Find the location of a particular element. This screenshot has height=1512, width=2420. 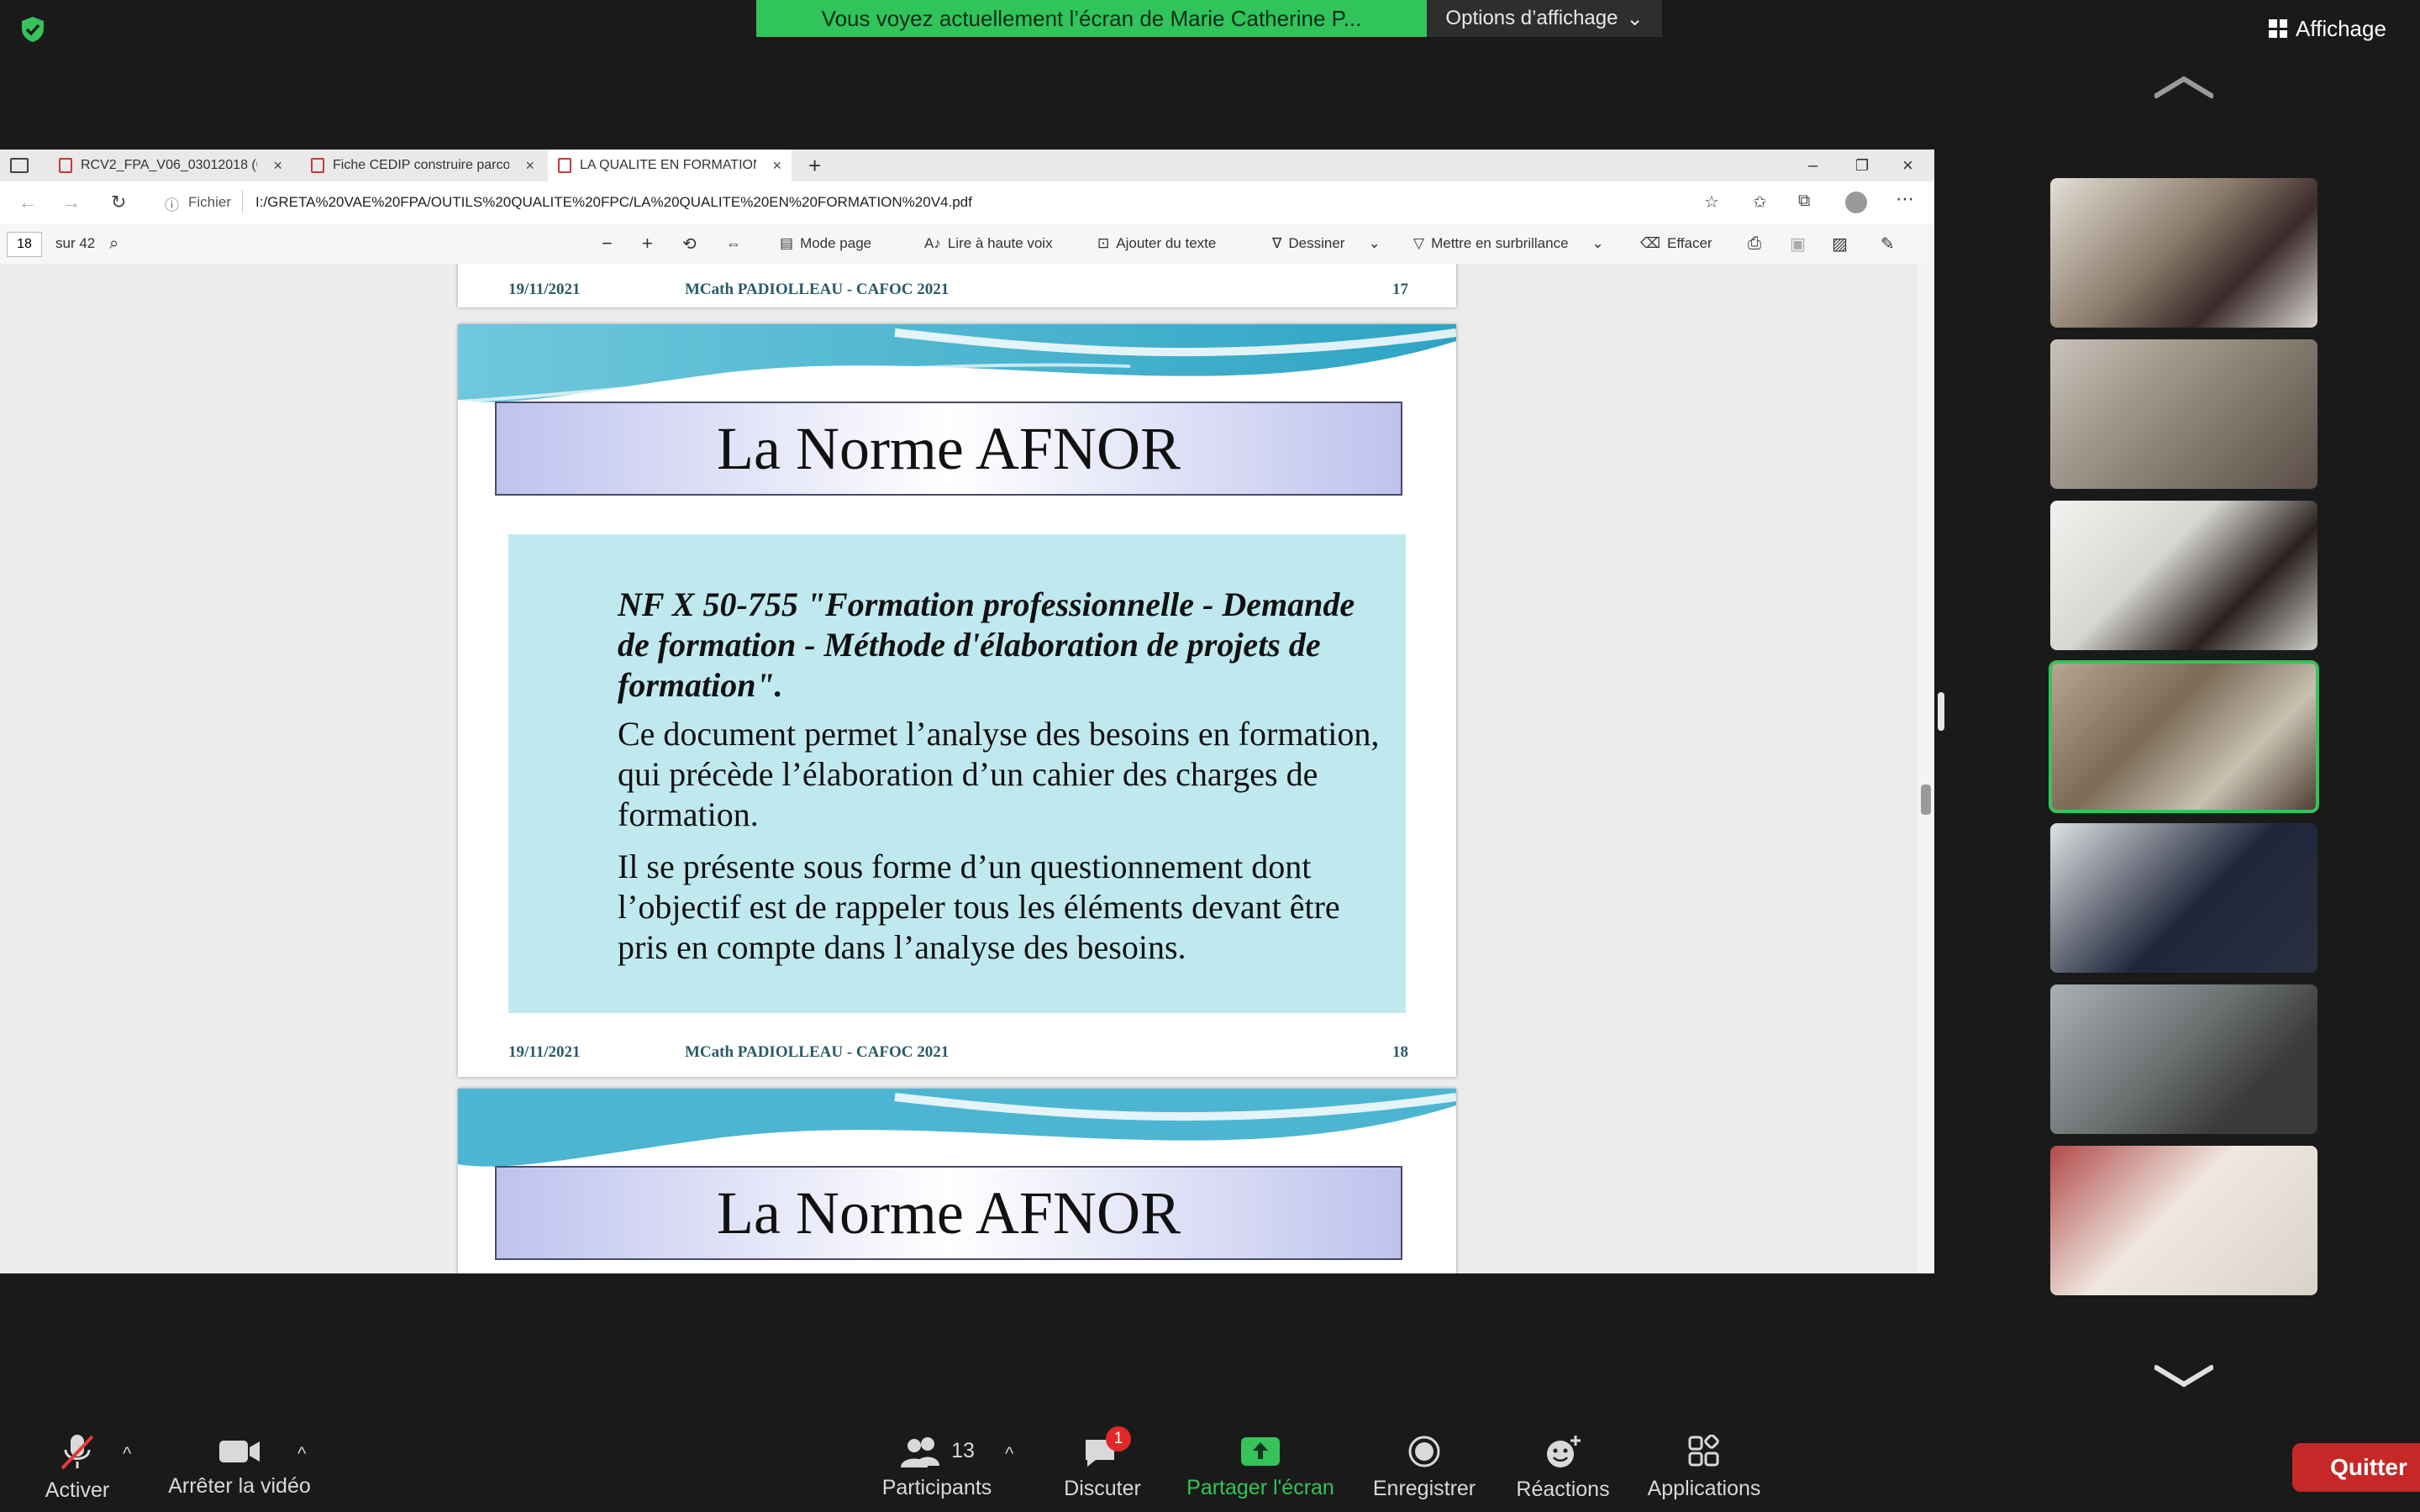

affichage-button: Affichage is located at coordinates (2340, 28).